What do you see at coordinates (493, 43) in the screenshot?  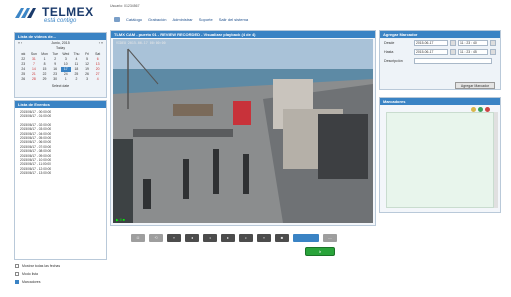 I see `from-time-spinner-icon` at bounding box center [493, 43].